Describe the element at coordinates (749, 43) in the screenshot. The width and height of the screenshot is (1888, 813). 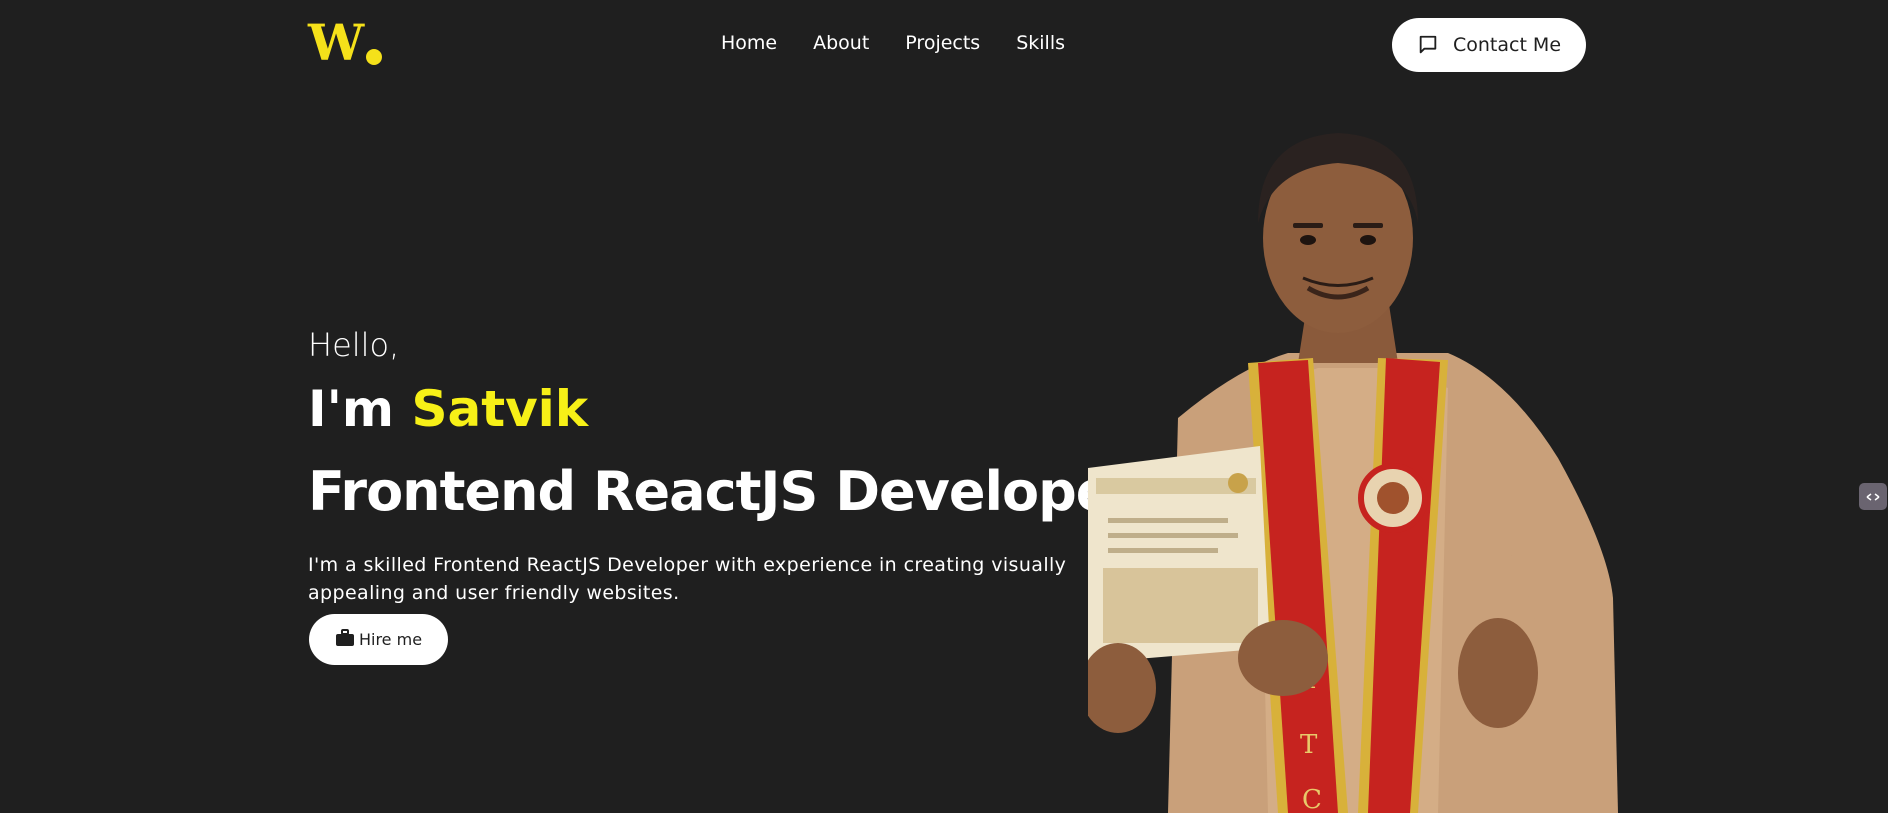
I see `nav-home: Home` at that location.